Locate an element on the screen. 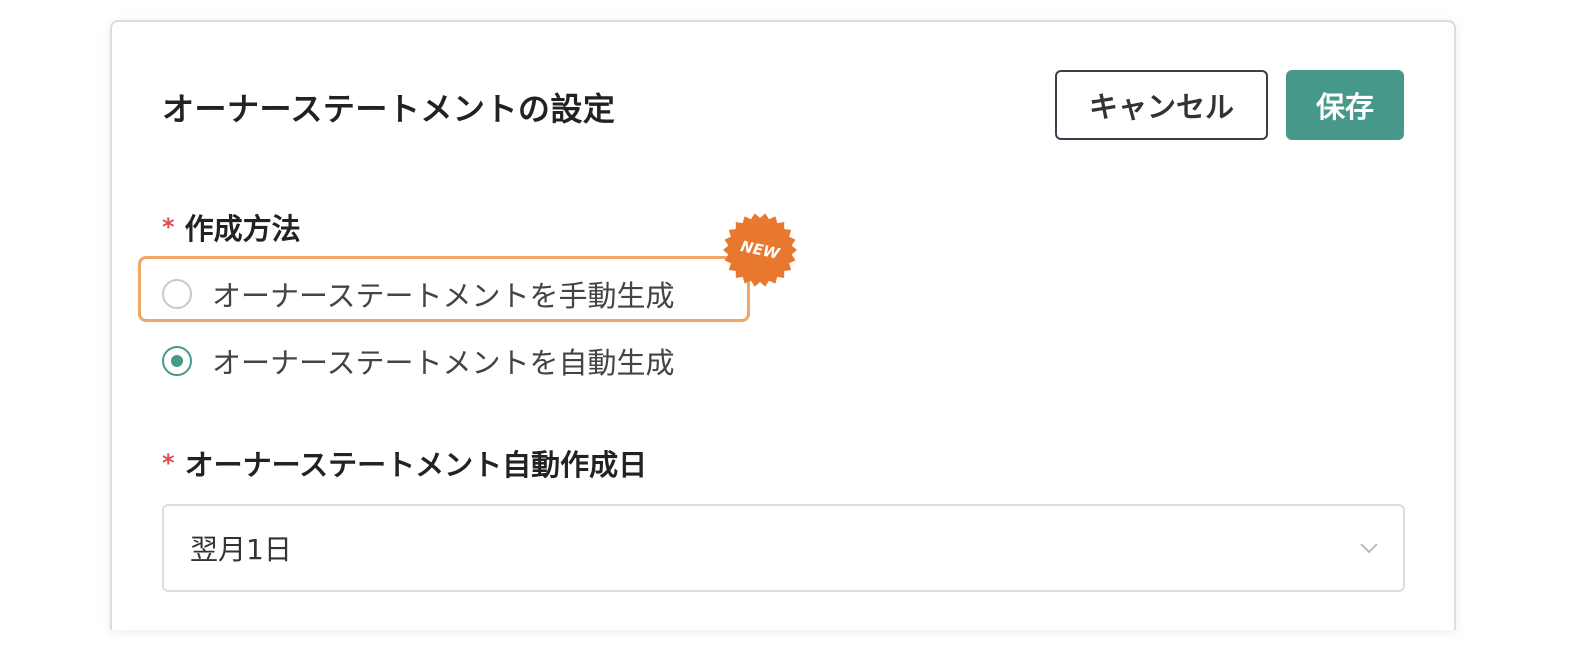  auto-date-select: 翌月1日 is located at coordinates (783, 548).